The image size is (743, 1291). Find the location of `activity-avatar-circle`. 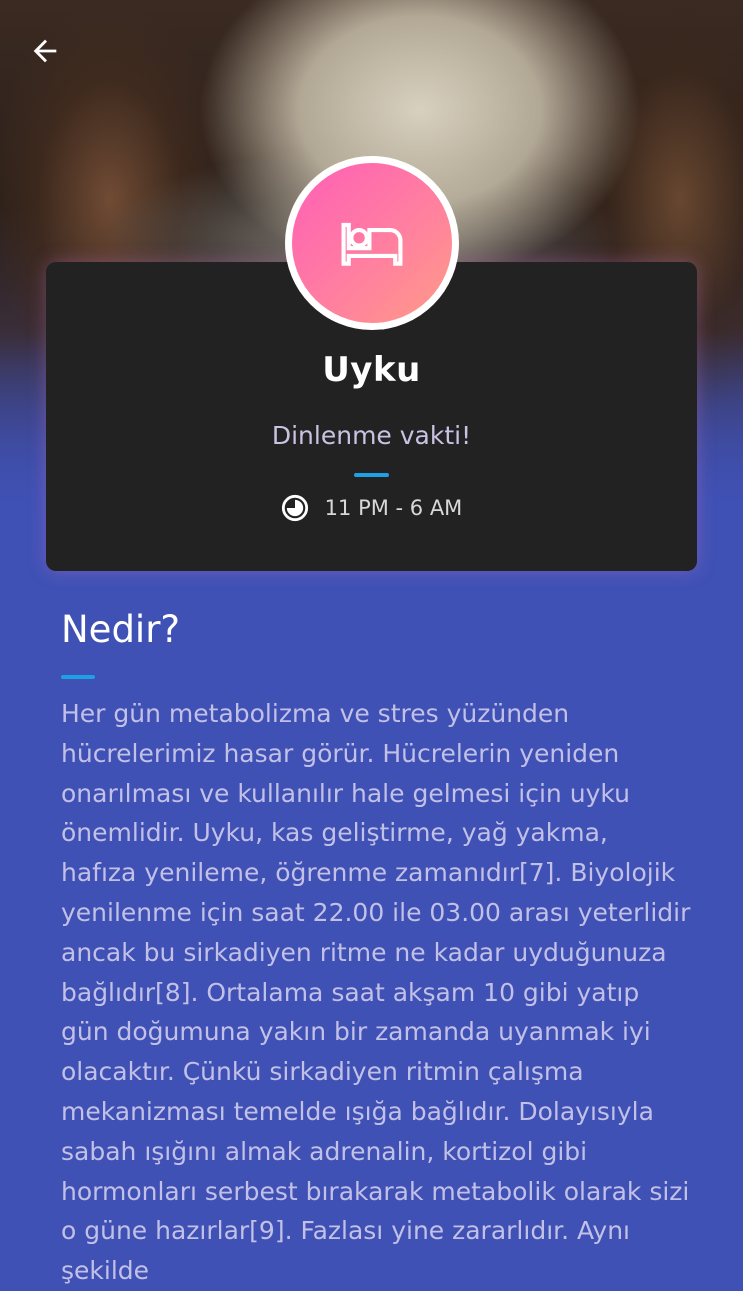

activity-avatar-circle is located at coordinates (372, 243).